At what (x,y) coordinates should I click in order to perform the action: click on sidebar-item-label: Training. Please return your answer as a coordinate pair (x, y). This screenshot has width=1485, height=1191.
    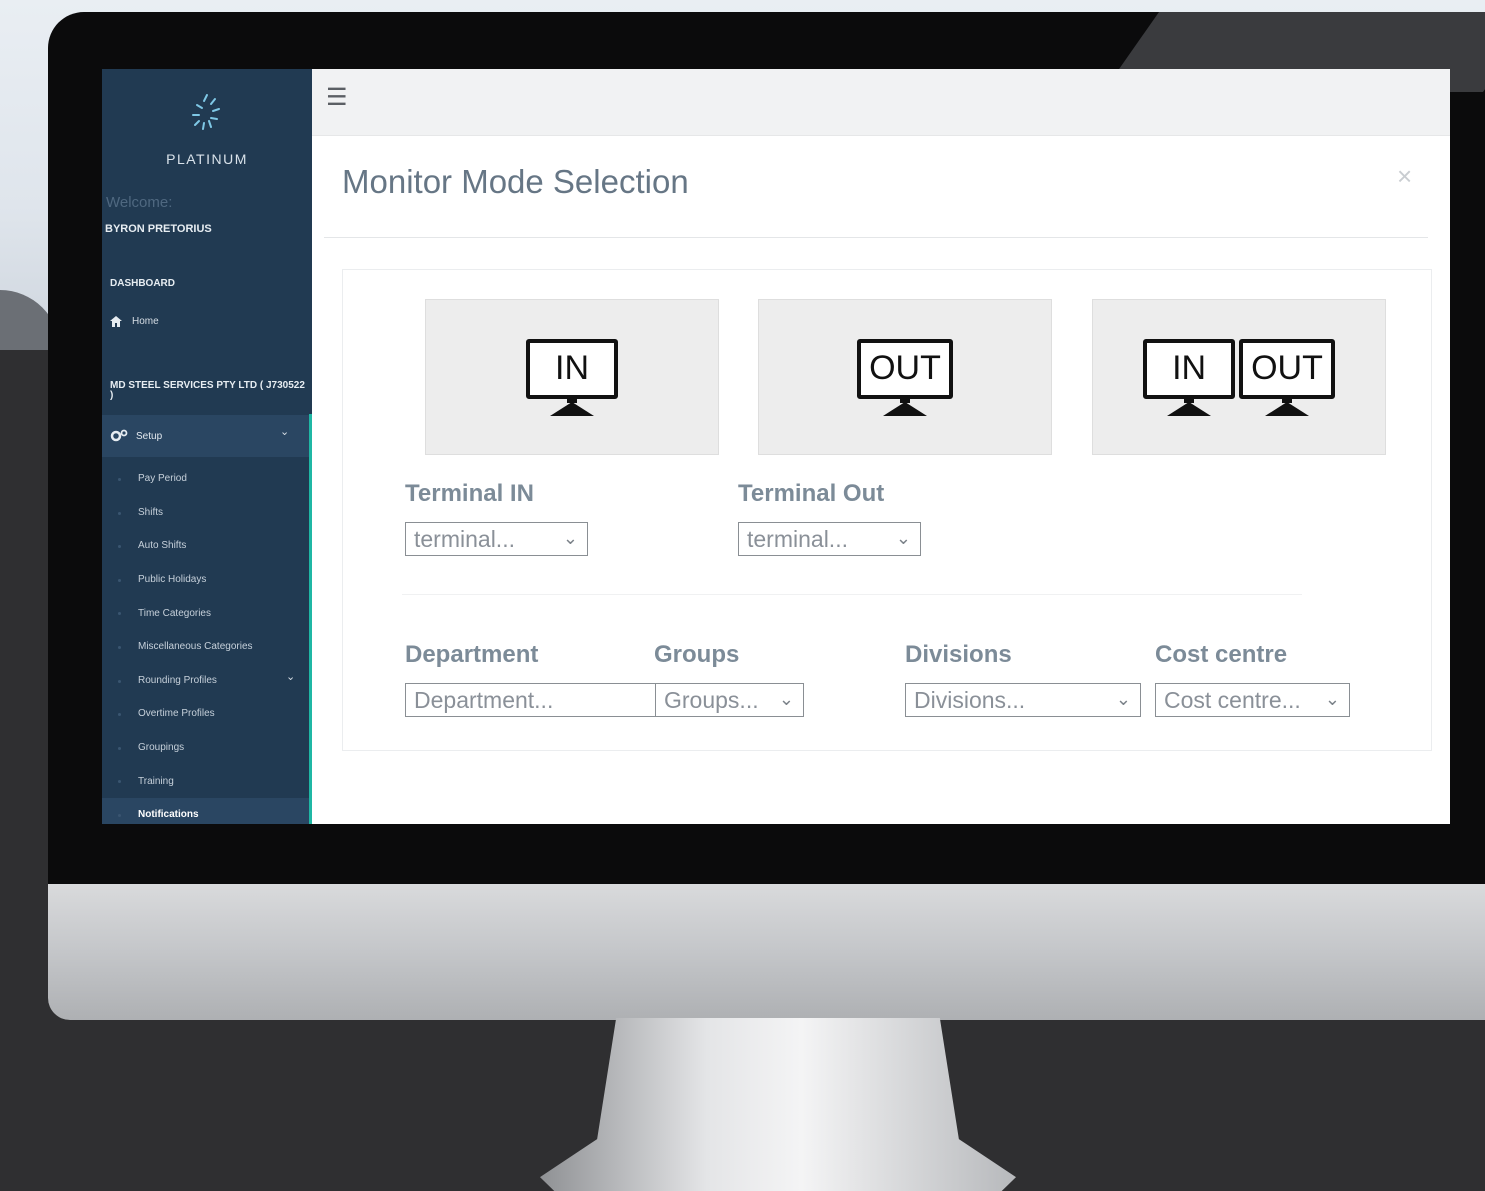
    Looking at the image, I should click on (156, 781).